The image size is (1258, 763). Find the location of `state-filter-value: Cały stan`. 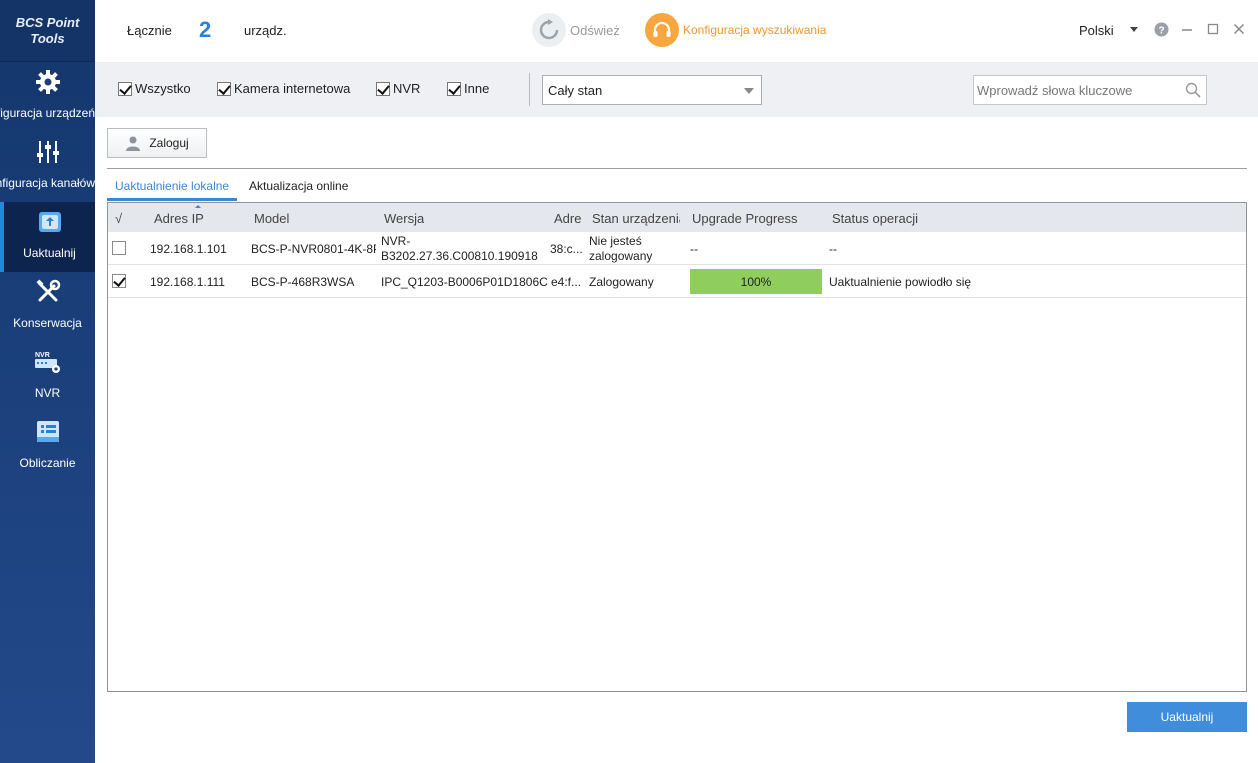

state-filter-value: Cały stan is located at coordinates (575, 90).